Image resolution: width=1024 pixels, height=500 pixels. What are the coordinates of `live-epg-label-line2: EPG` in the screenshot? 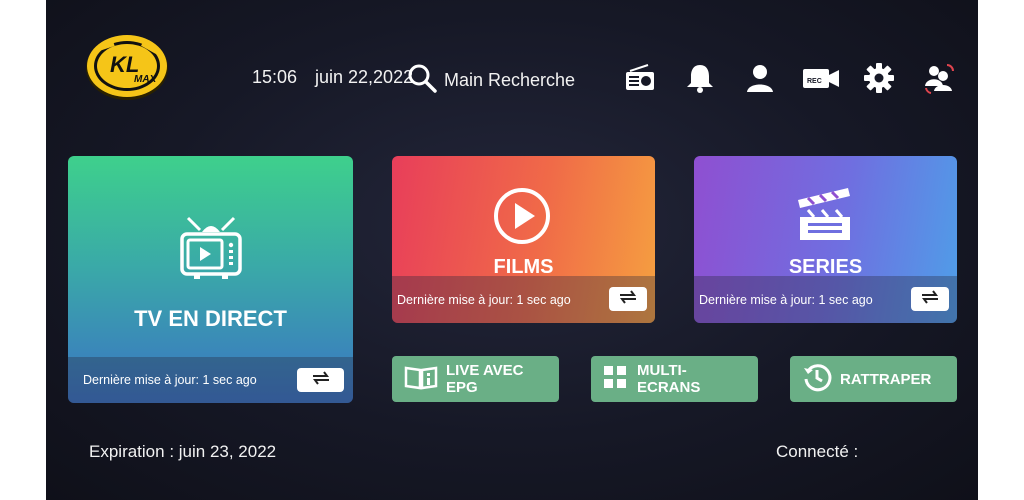 It's located at (462, 387).